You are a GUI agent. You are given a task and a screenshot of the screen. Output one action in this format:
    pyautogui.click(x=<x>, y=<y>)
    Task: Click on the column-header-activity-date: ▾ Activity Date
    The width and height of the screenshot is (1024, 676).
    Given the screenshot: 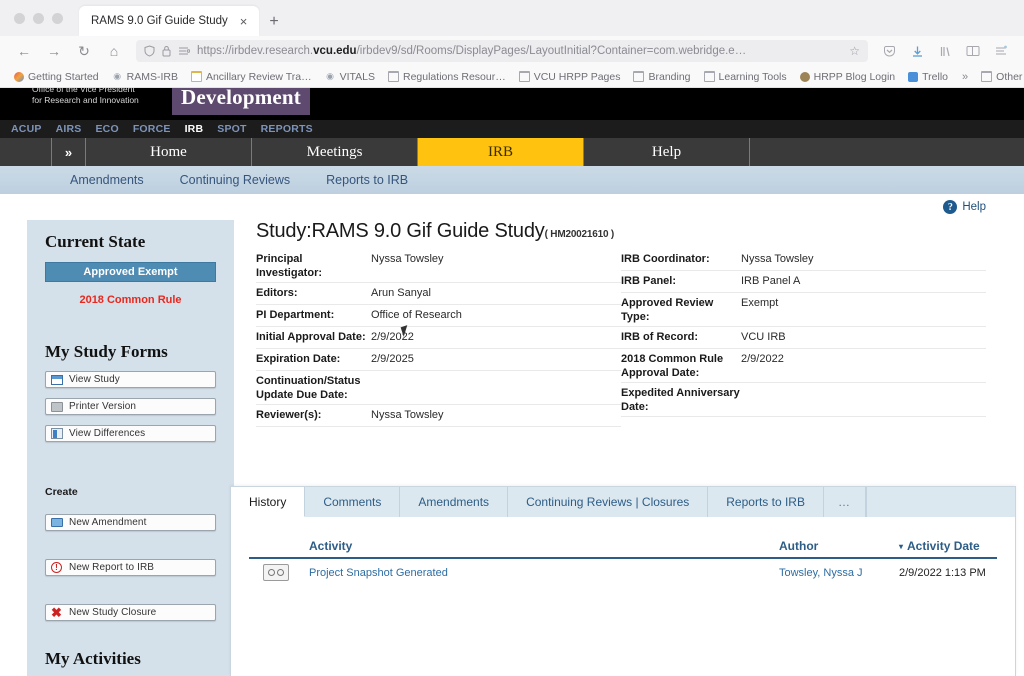 What is the action you would take?
    pyautogui.click(x=939, y=546)
    